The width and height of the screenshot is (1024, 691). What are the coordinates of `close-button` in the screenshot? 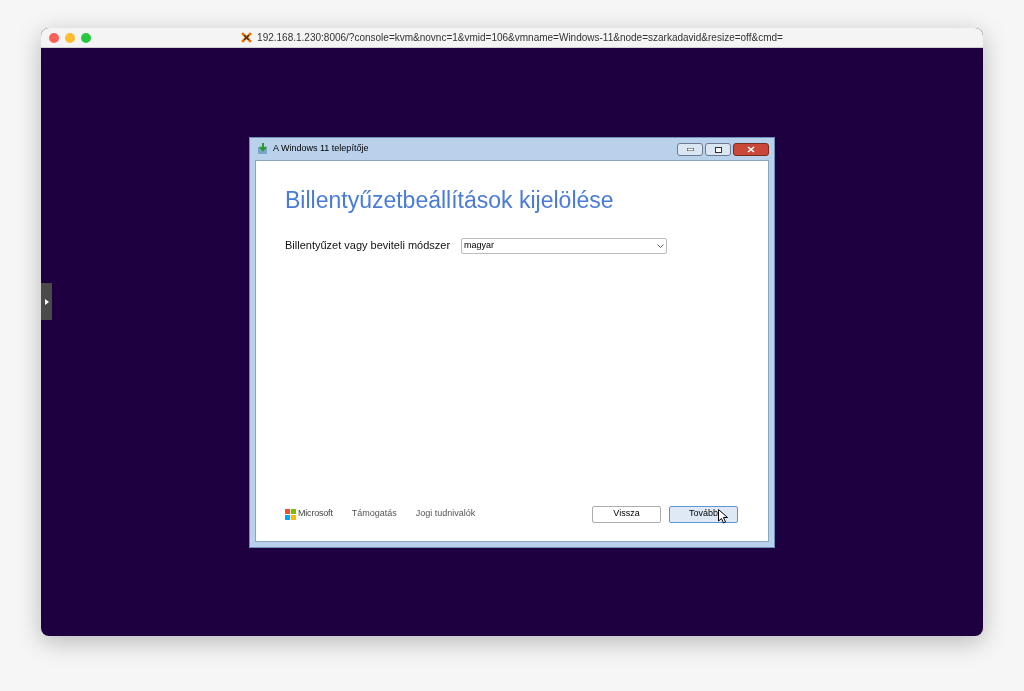 It's located at (751, 149).